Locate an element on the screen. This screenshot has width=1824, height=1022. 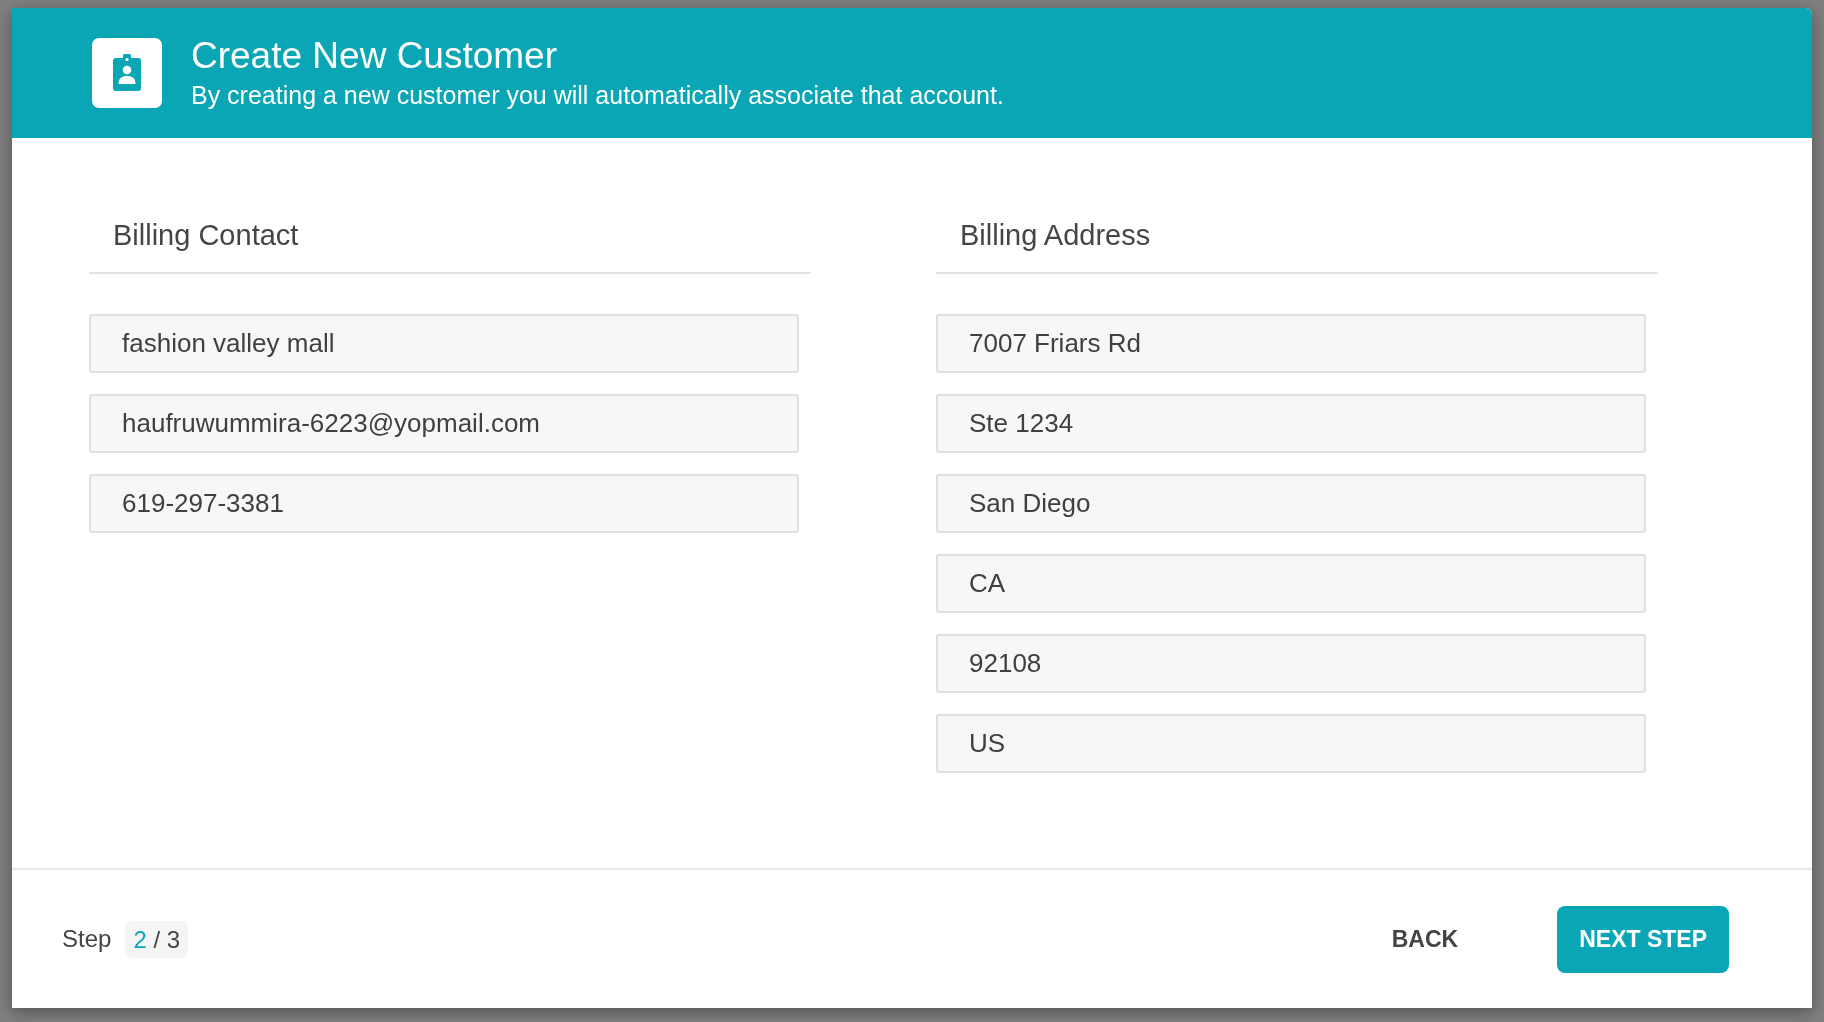
text-field: haufruwummira-6223@yopmail.com is located at coordinates (444, 423).